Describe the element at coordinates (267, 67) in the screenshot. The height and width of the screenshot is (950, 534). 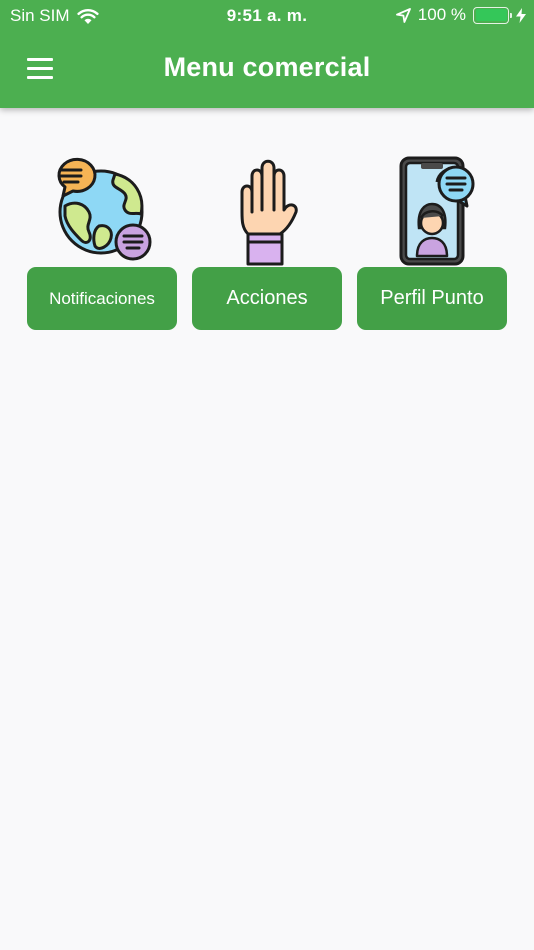
I see `page-title: Menu comercial` at that location.